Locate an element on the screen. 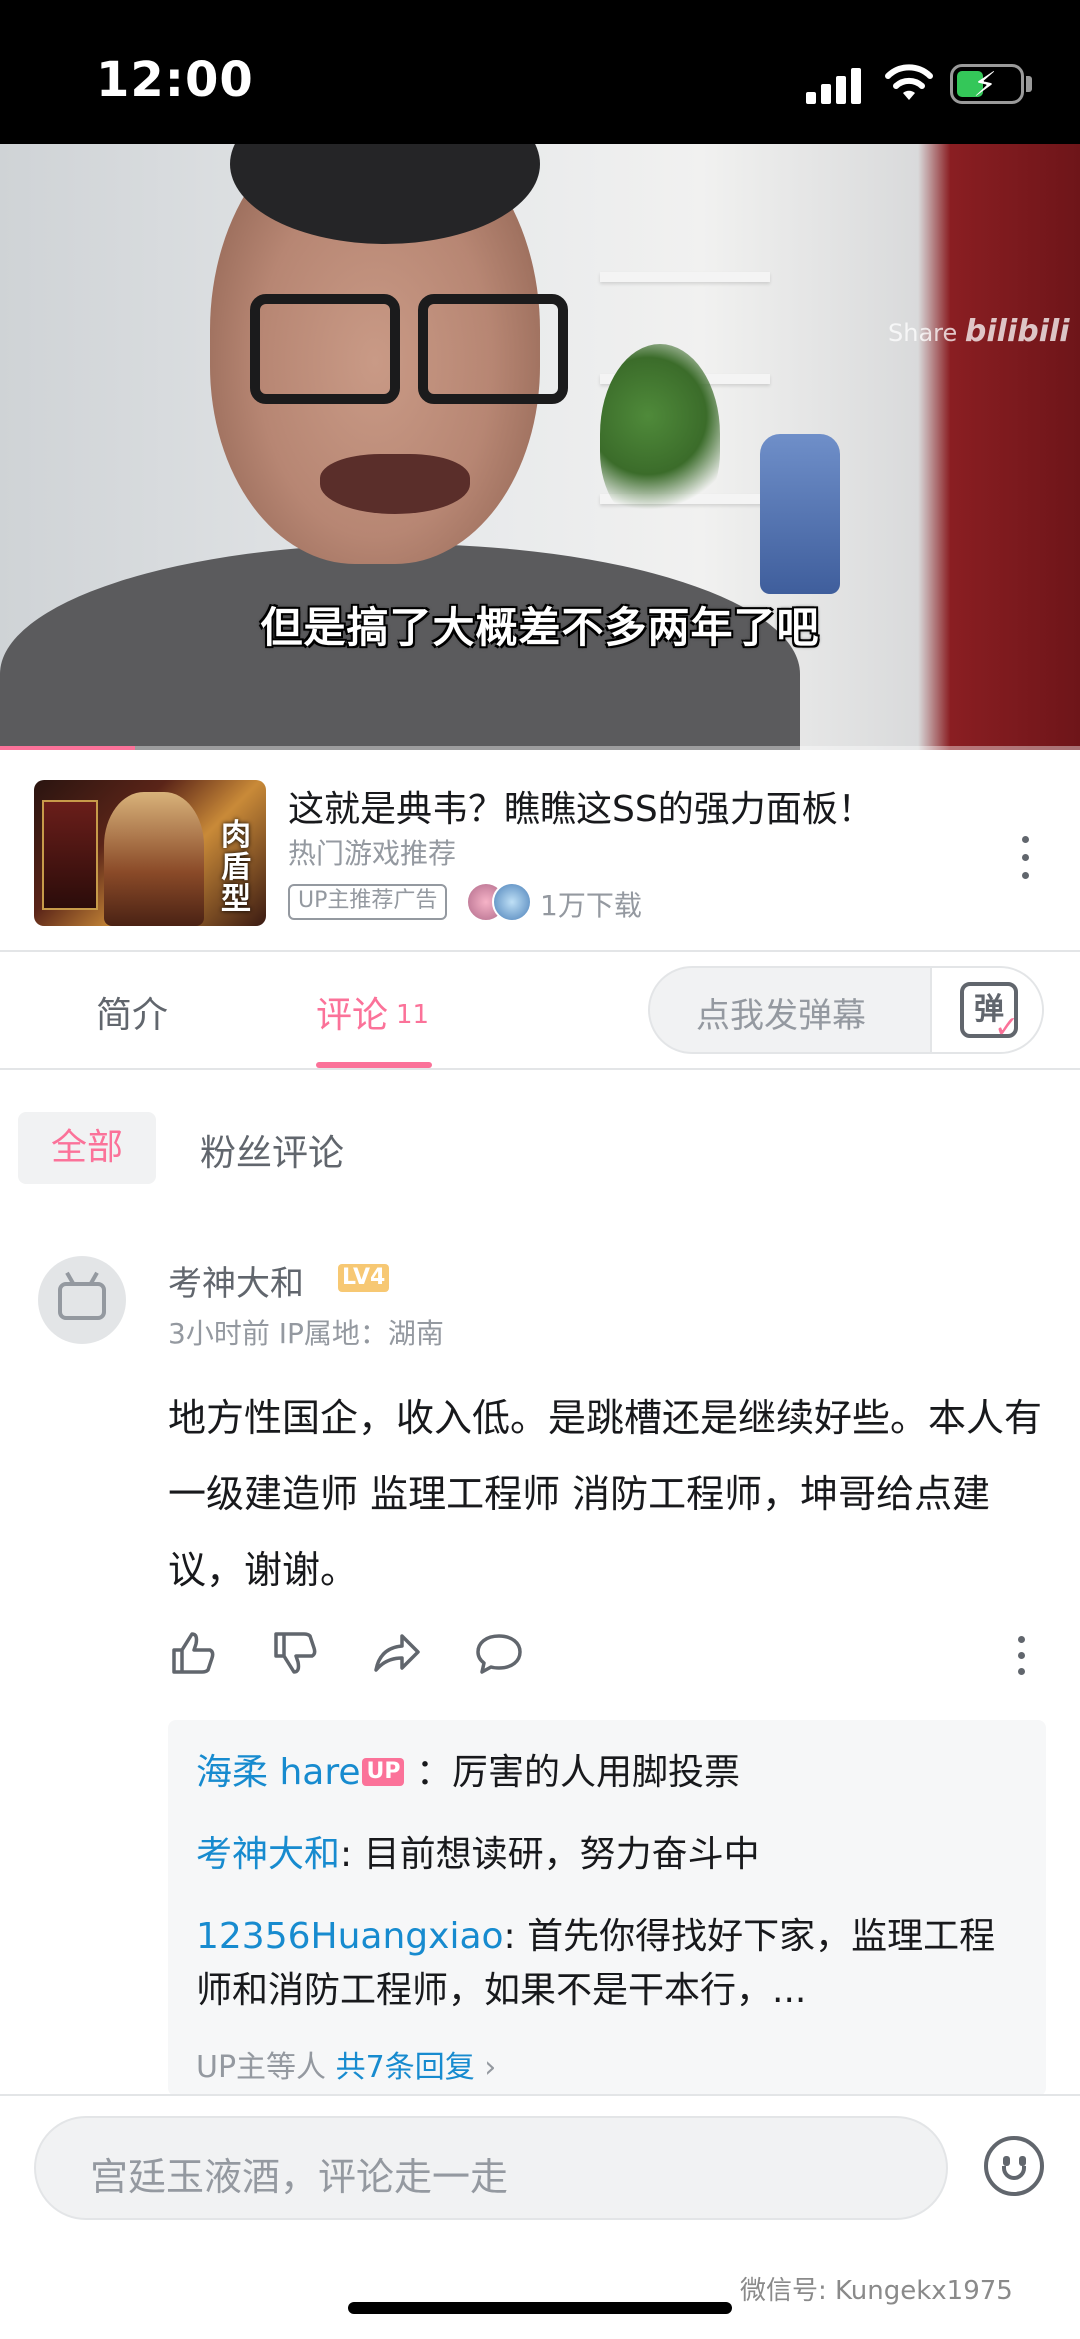 This screenshot has height=2339, width=1080. watermark-share: Share is located at coordinates (923, 333).